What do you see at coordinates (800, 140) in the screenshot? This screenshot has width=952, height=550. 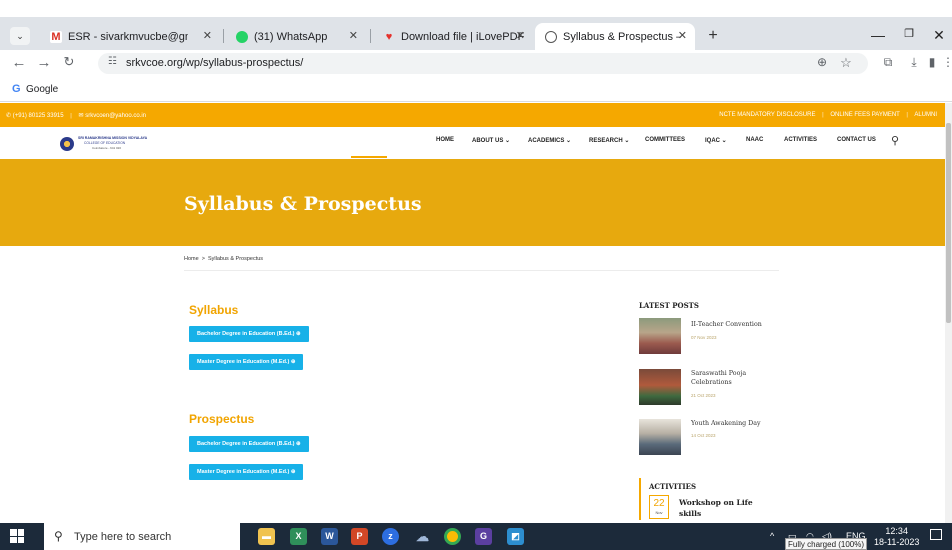 I see `nav-activities: ACTIVITIES` at bounding box center [800, 140].